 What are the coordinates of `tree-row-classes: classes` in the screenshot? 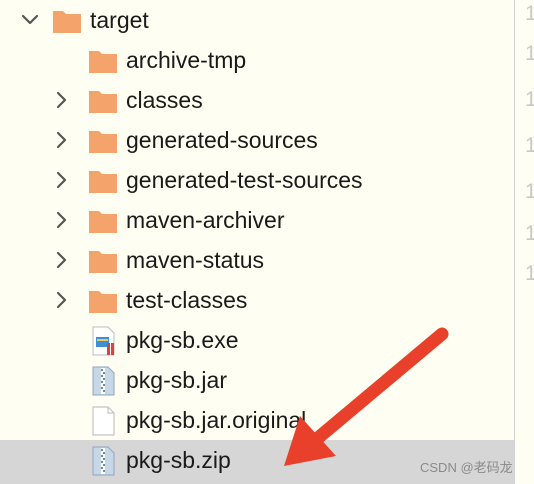 It's located at (257, 100).